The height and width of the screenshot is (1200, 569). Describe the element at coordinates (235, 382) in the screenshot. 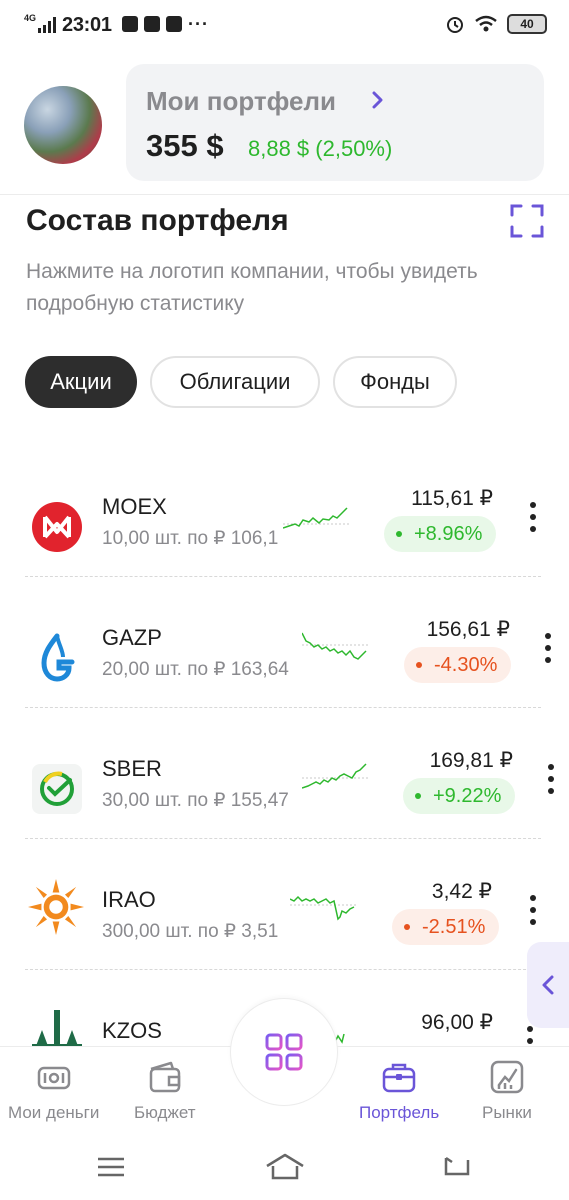

I see `tab-bonds: Облигации` at that location.